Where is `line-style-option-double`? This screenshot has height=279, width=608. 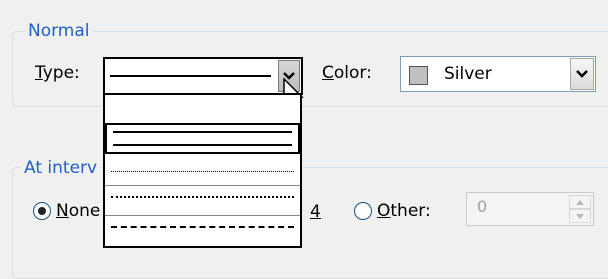 line-style-option-double is located at coordinates (202, 138).